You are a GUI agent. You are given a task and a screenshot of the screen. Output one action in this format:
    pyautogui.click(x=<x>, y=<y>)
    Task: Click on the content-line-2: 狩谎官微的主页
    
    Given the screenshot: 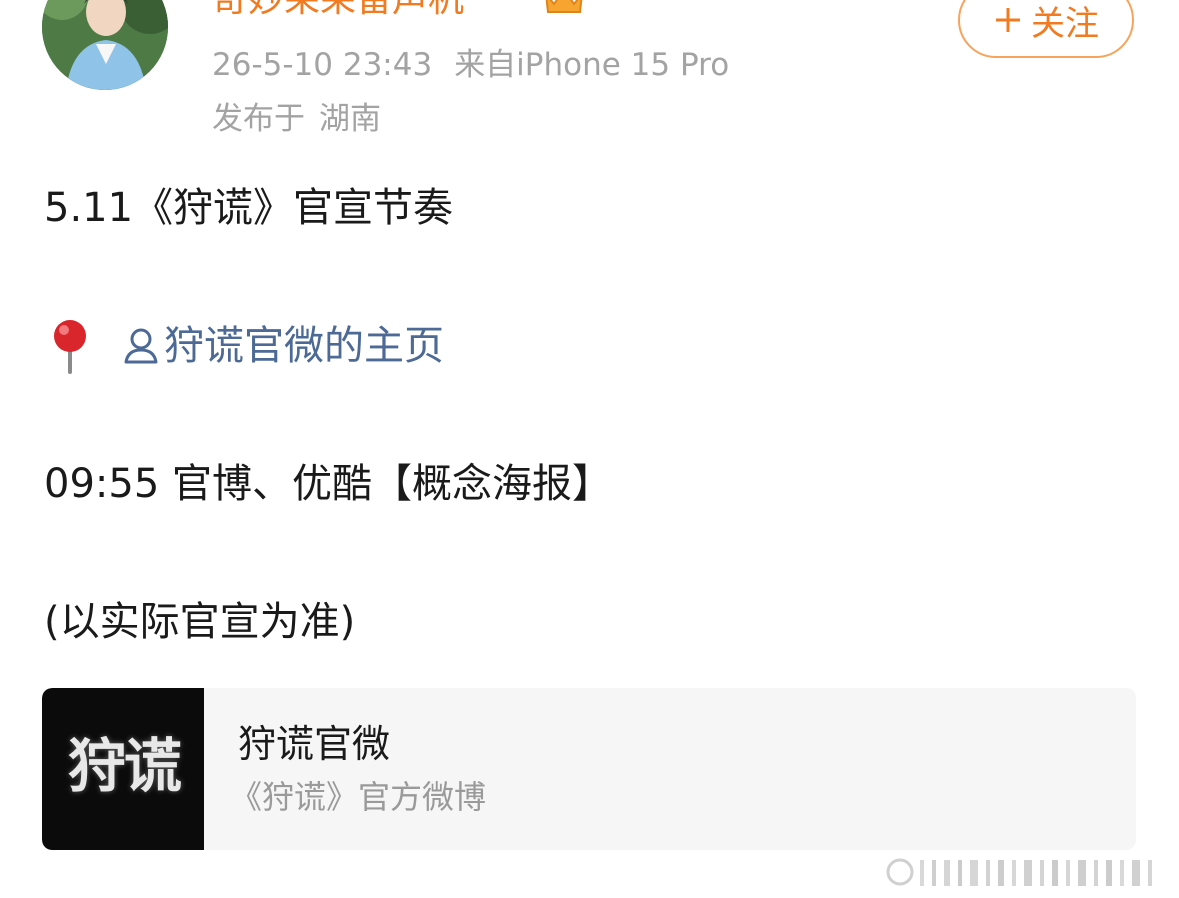 What is the action you would take?
    pyautogui.click(x=244, y=346)
    